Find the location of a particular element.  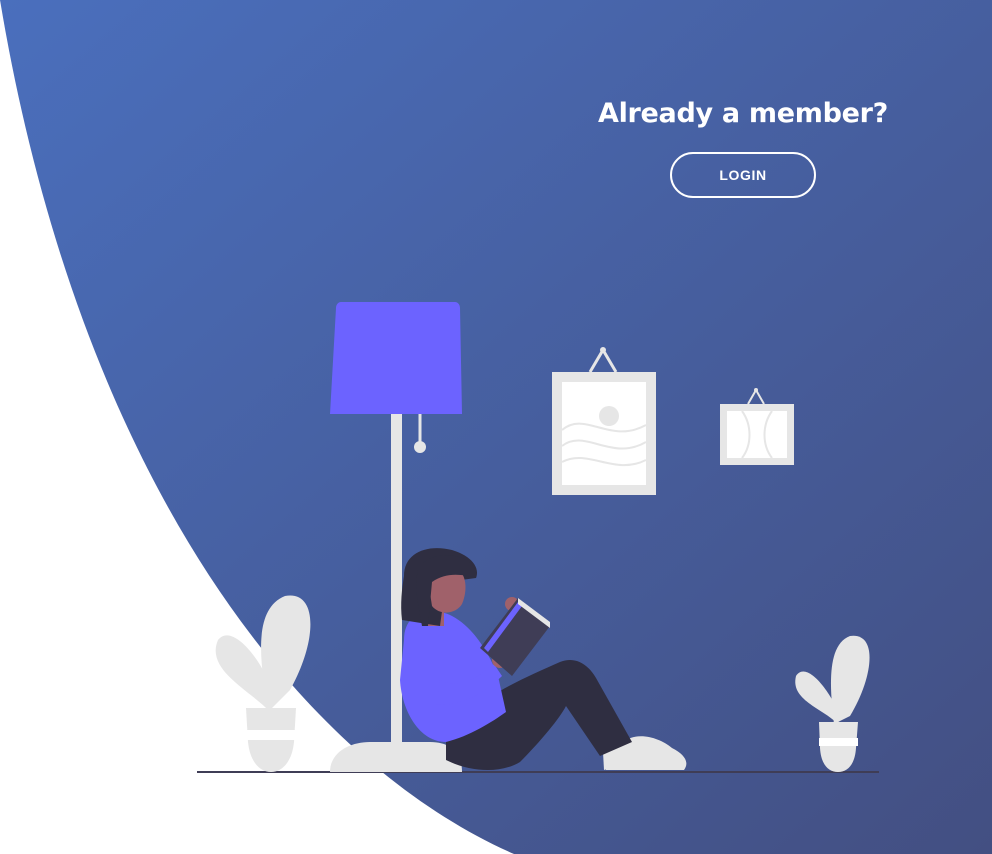

picture-frame-small-icon is located at coordinates (757, 426).